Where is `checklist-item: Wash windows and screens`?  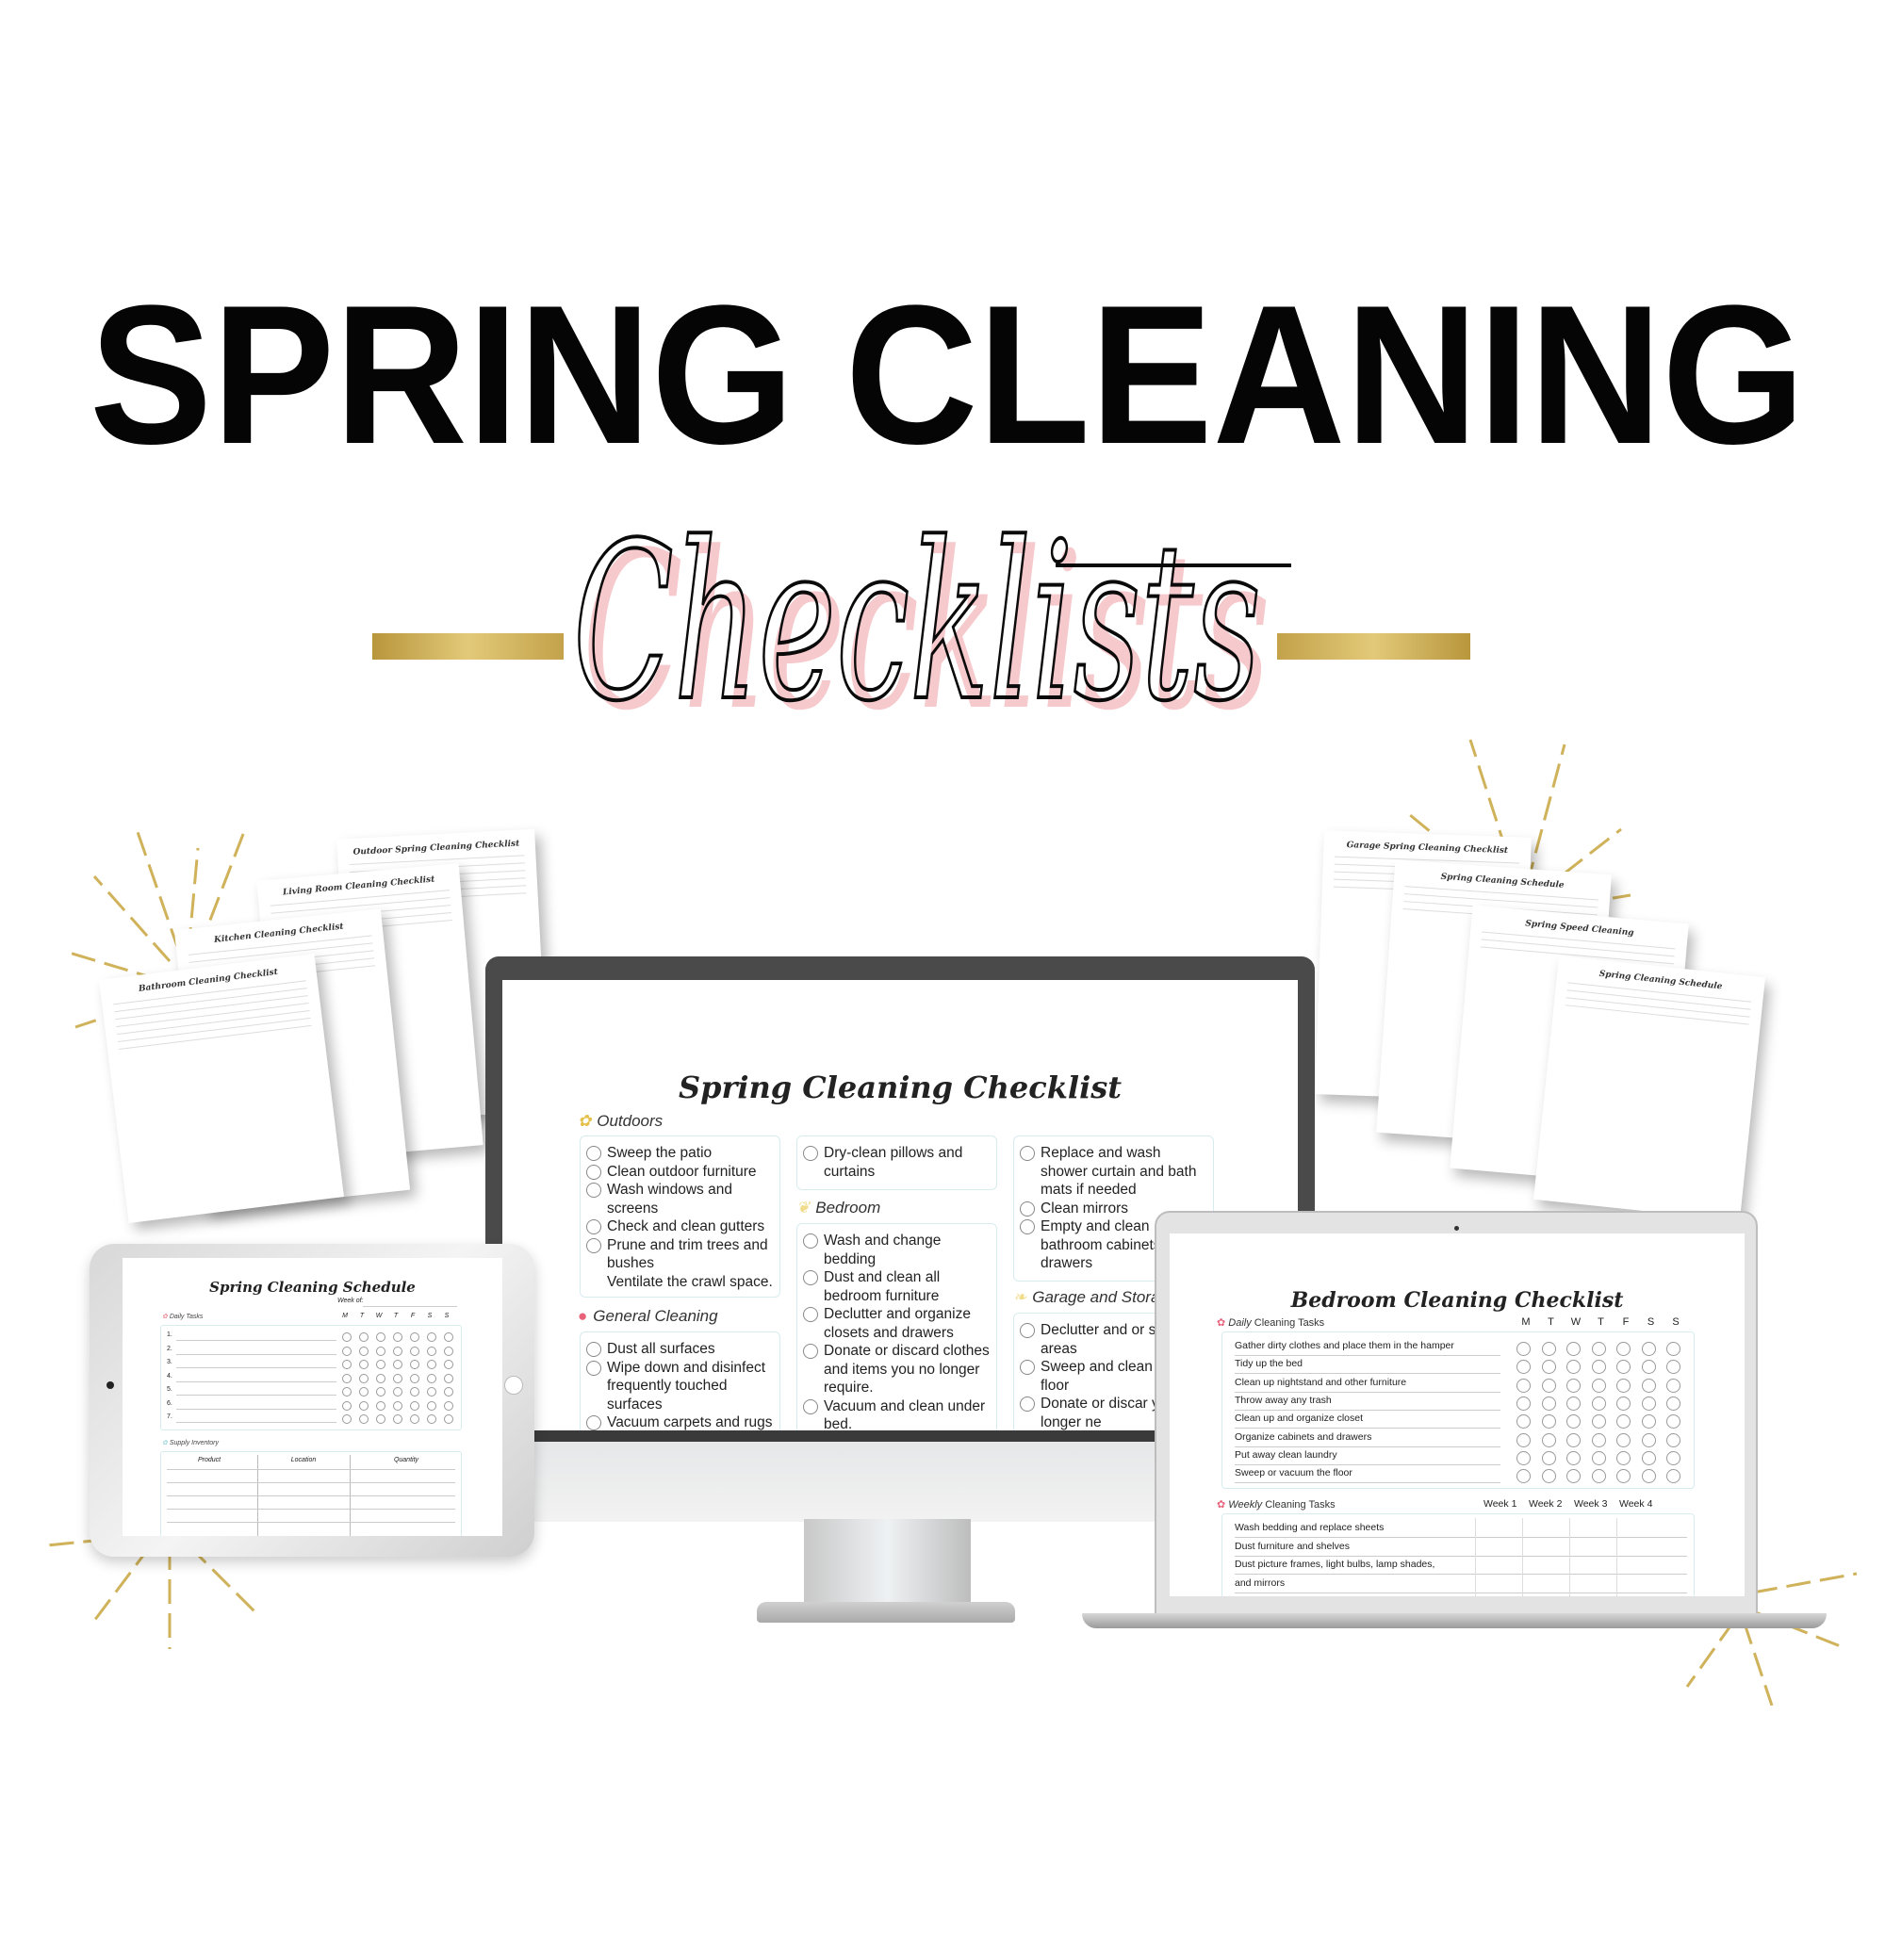
checklist-item: Wash windows and screens is located at coordinates (680, 1199).